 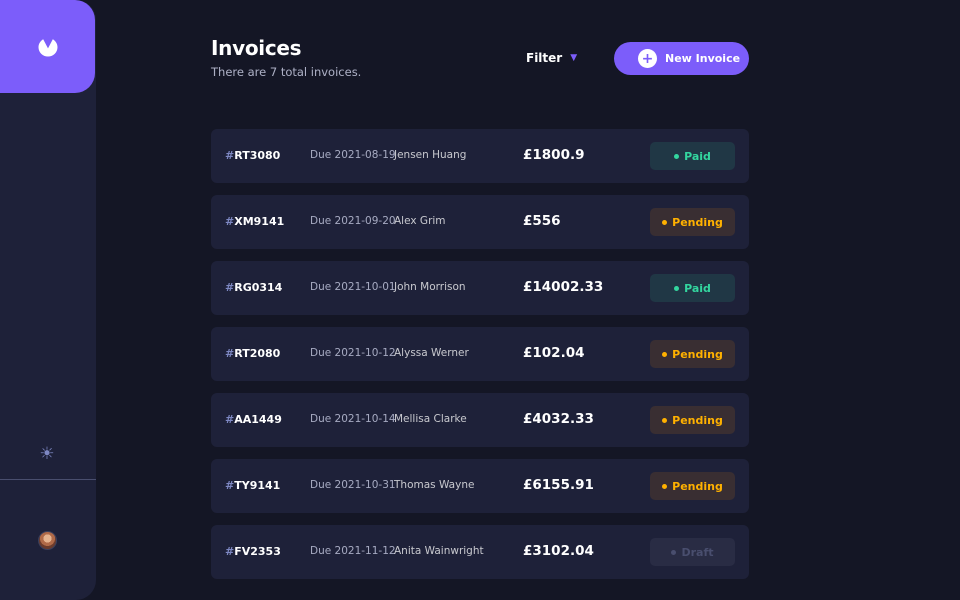 I want to click on invoice-client-name: Alyssa Werner, so click(x=431, y=353).